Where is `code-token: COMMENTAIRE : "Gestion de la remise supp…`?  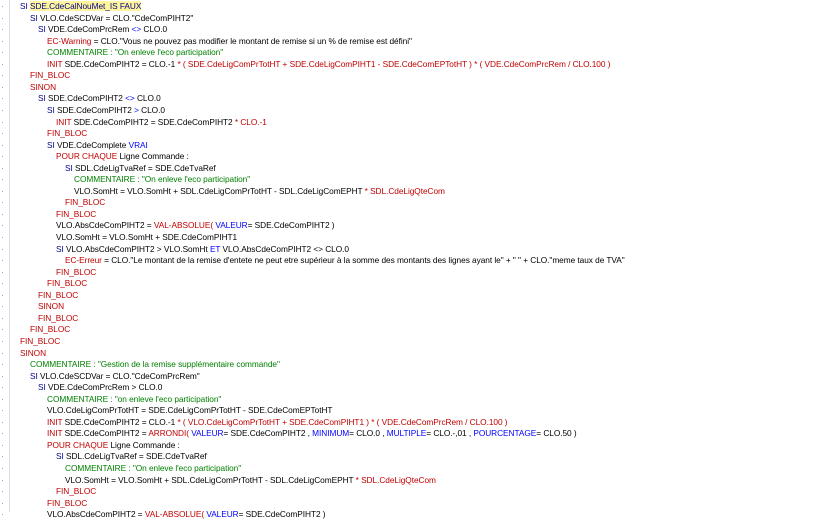
code-token: COMMENTAIRE : "Gestion de la remise supp… is located at coordinates (155, 364).